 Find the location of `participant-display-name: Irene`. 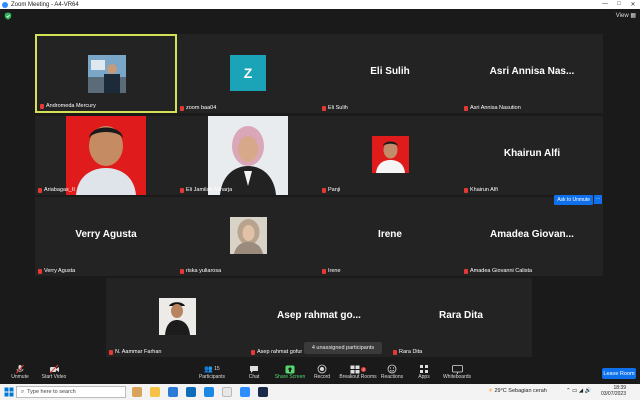

participant-display-name: Irene is located at coordinates (390, 234).